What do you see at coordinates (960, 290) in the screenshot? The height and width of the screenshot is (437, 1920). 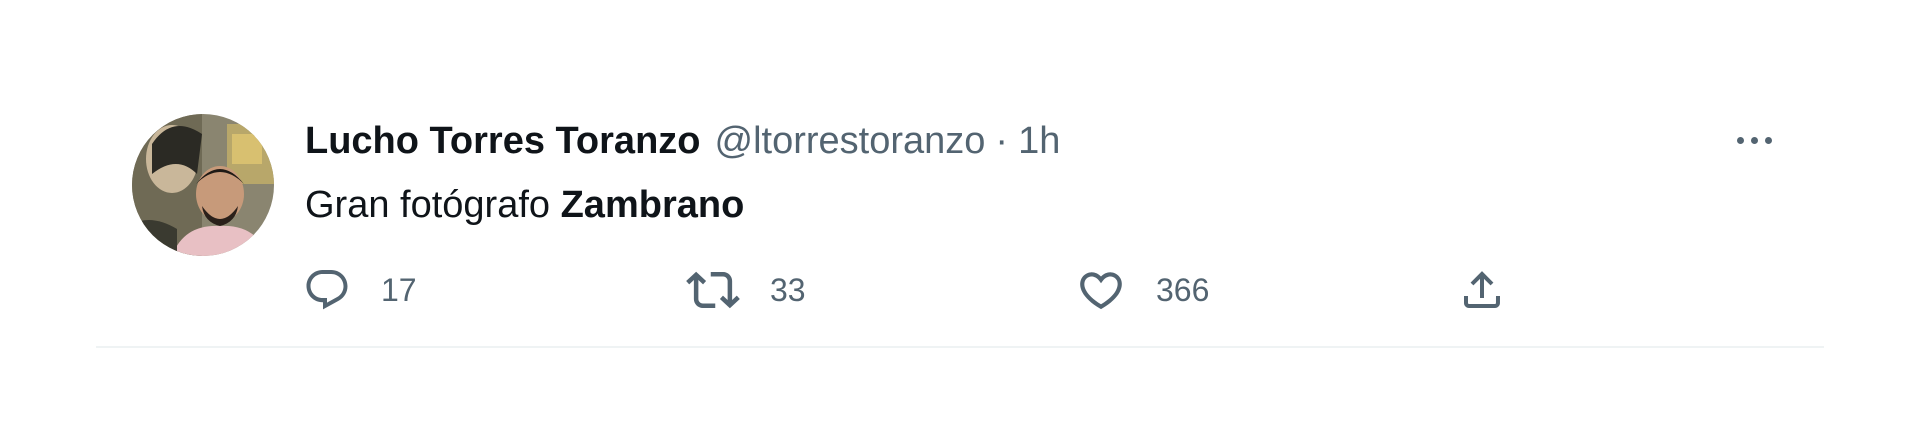 I see `tweet-actions: 17 33 366` at bounding box center [960, 290].